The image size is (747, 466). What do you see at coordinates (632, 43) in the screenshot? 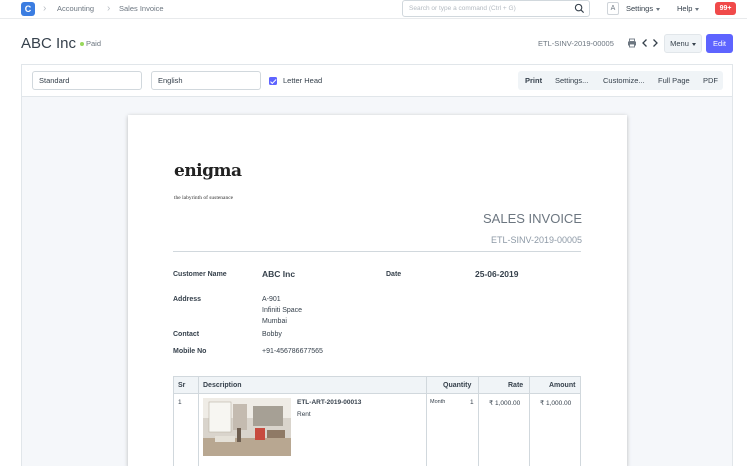
I see `print-icon` at bounding box center [632, 43].